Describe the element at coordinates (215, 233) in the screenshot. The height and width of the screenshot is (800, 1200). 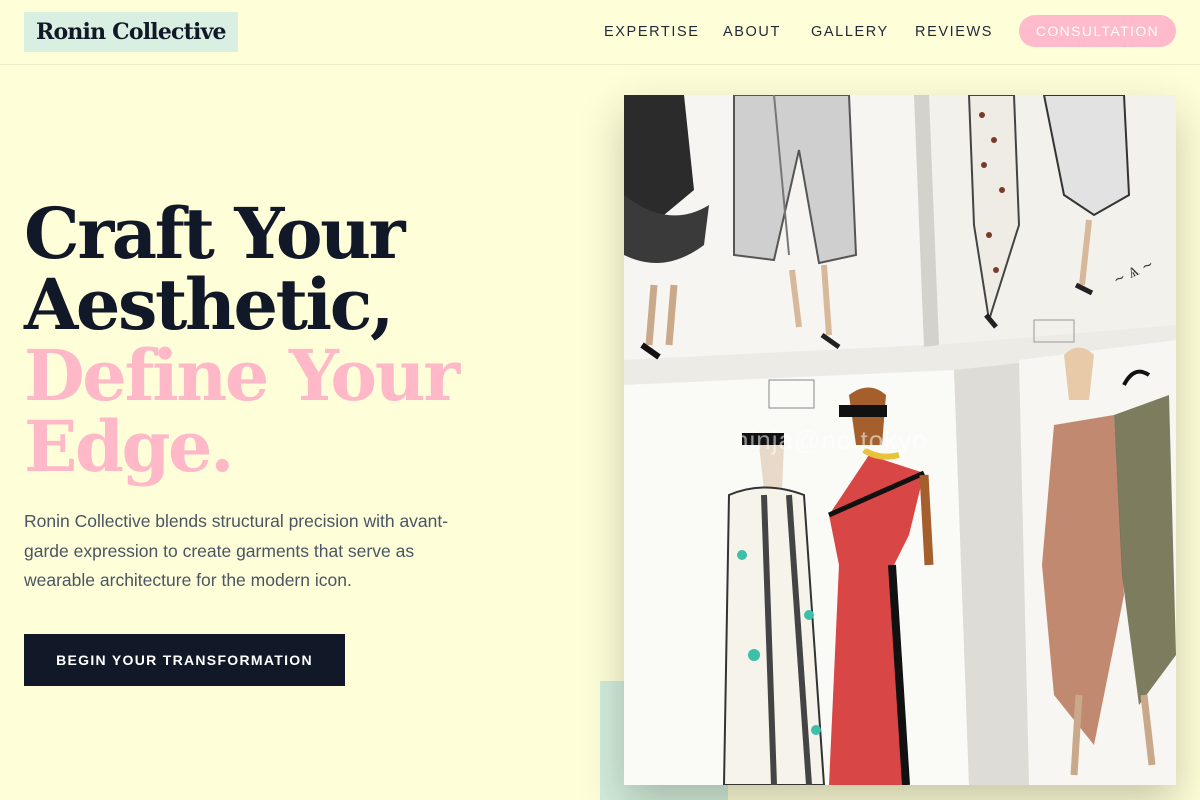
I see `hero-title-line: Craft Your` at that location.